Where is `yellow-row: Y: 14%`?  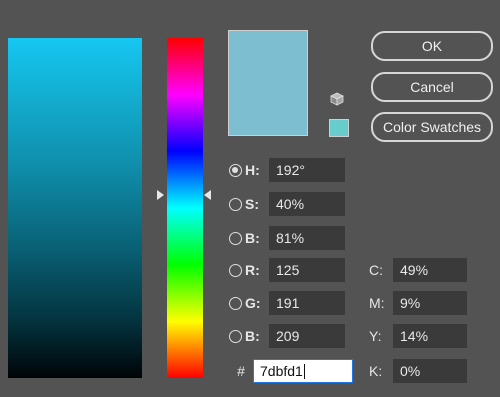 yellow-row: Y: 14% is located at coordinates (418, 336).